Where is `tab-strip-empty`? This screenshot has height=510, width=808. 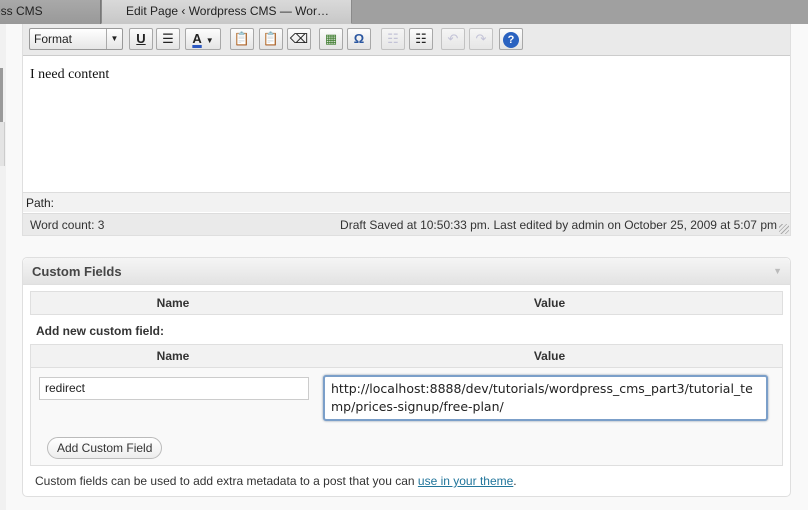
tab-strip-empty is located at coordinates (580, 12).